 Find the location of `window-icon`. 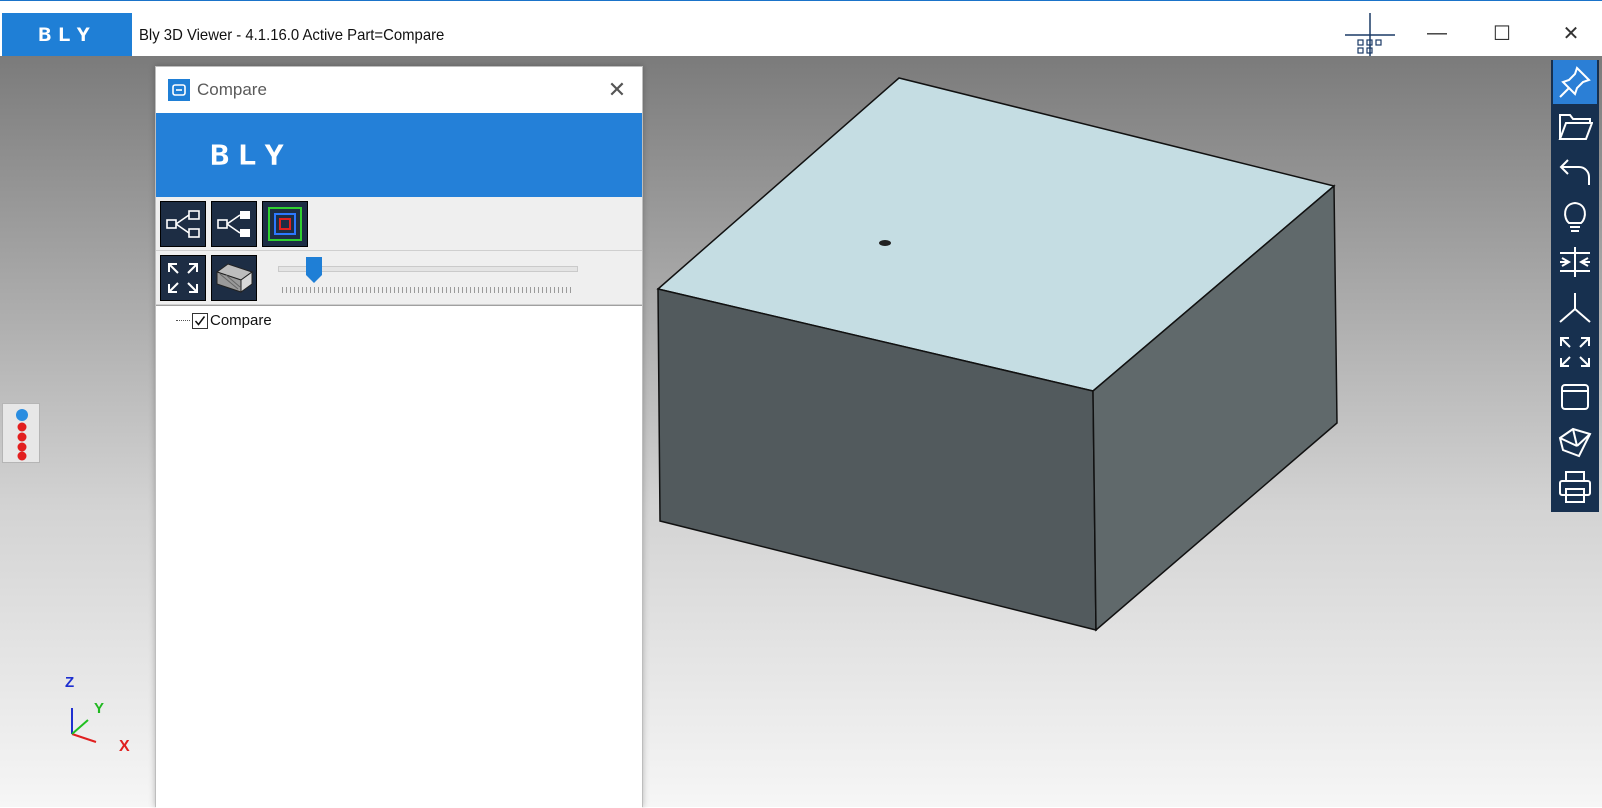

window-icon is located at coordinates (1575, 397).